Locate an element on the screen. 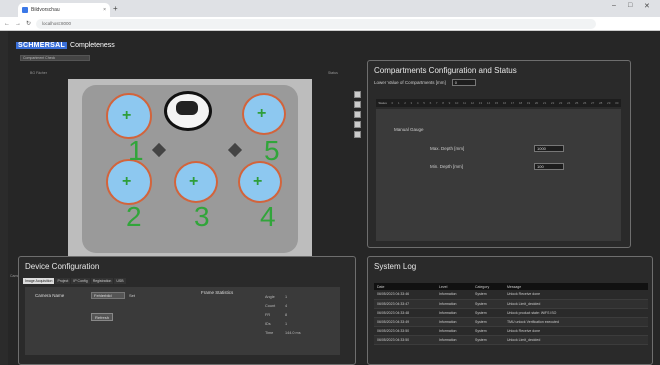 The width and height of the screenshot is (660, 365). stat-key: Count is located at coordinates (270, 306).